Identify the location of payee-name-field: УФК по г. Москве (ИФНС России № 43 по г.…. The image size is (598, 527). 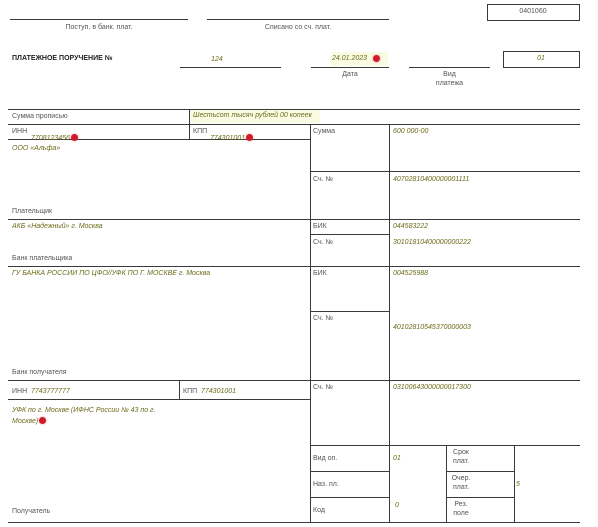
(97, 416).